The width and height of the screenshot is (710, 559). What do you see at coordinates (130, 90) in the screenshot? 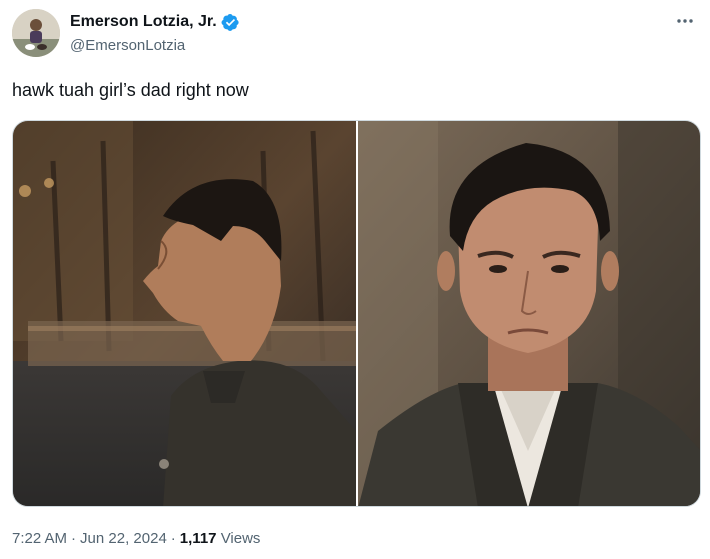
I see `tweet-text: hawk tuah girl’s dad right now` at bounding box center [130, 90].